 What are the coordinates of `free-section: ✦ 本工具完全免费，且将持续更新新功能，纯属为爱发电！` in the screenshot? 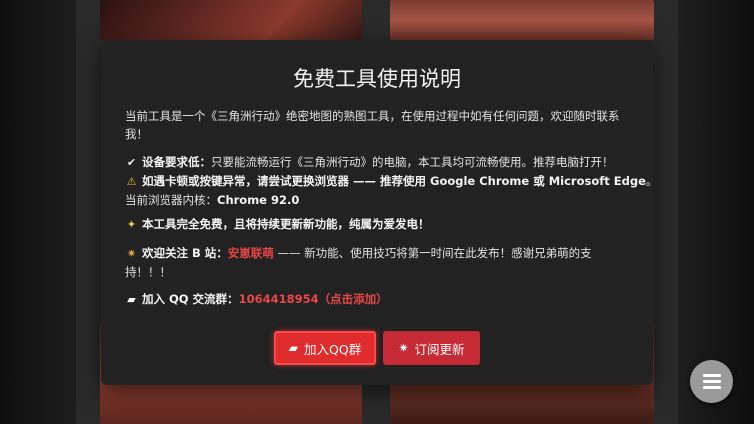 It's located at (377, 224).